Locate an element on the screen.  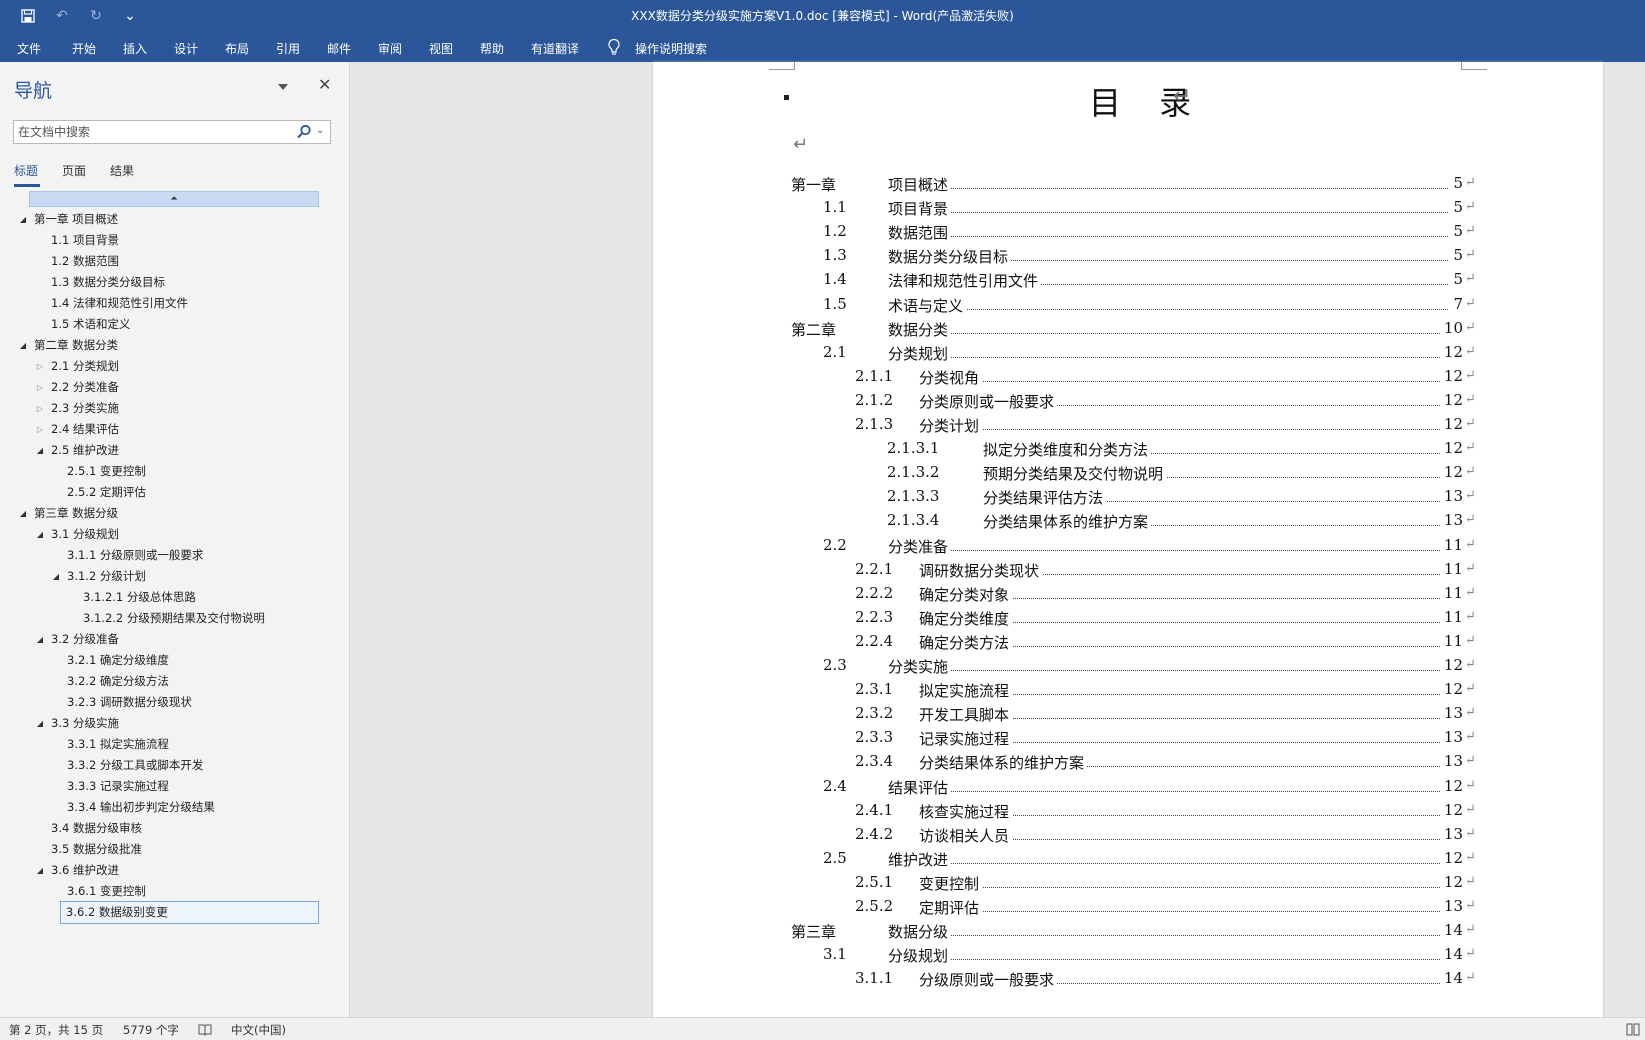
tab-references: 引用 is located at coordinates (288, 48).